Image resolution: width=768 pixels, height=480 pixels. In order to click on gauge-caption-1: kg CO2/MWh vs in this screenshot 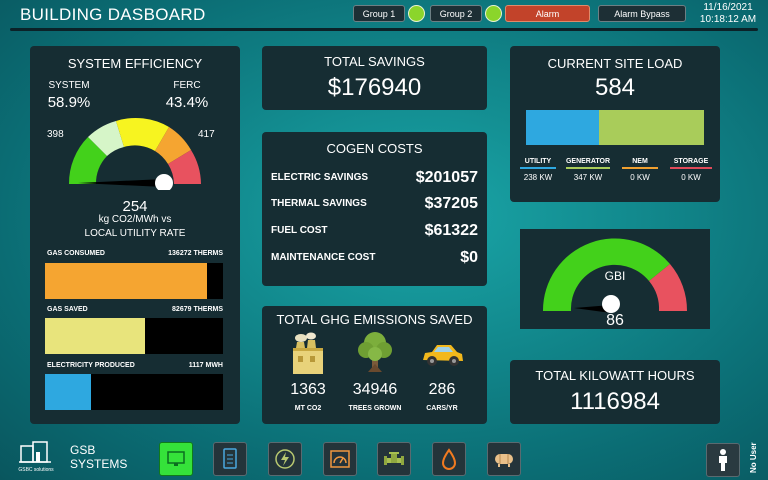, I will do `click(135, 219)`.